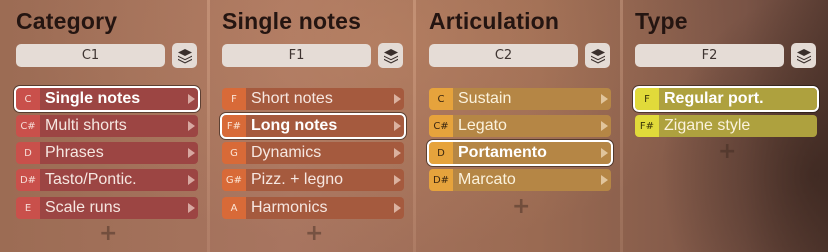  I want to click on item-label: Marcato, so click(487, 179).